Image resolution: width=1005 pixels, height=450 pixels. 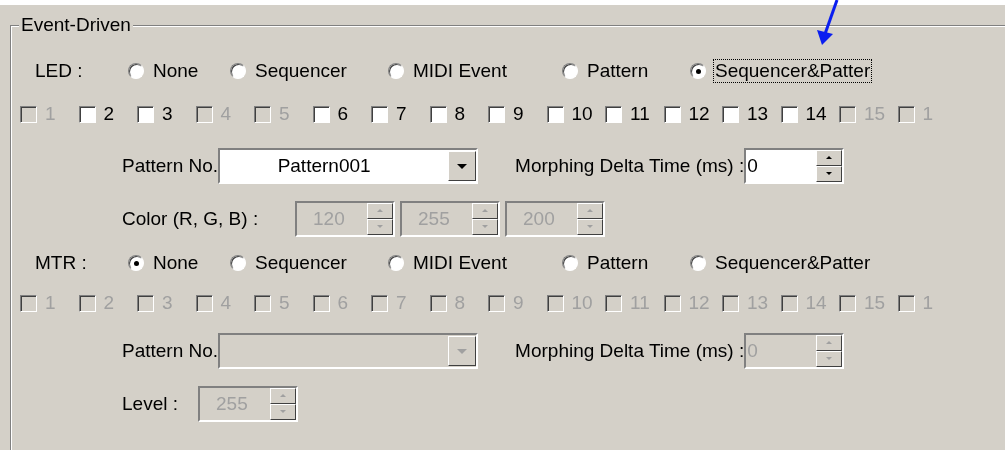 What do you see at coordinates (400, 114) in the screenshot?
I see `checkbox: 7` at bounding box center [400, 114].